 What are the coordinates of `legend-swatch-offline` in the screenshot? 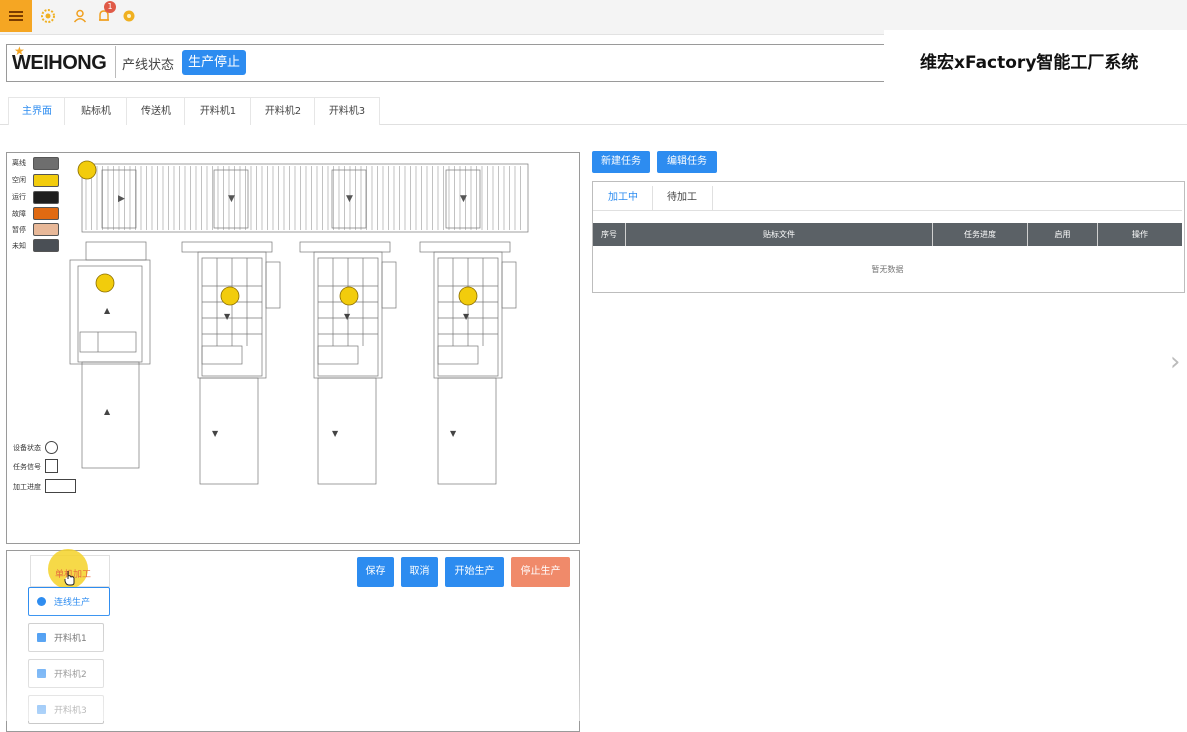 It's located at (46, 163).